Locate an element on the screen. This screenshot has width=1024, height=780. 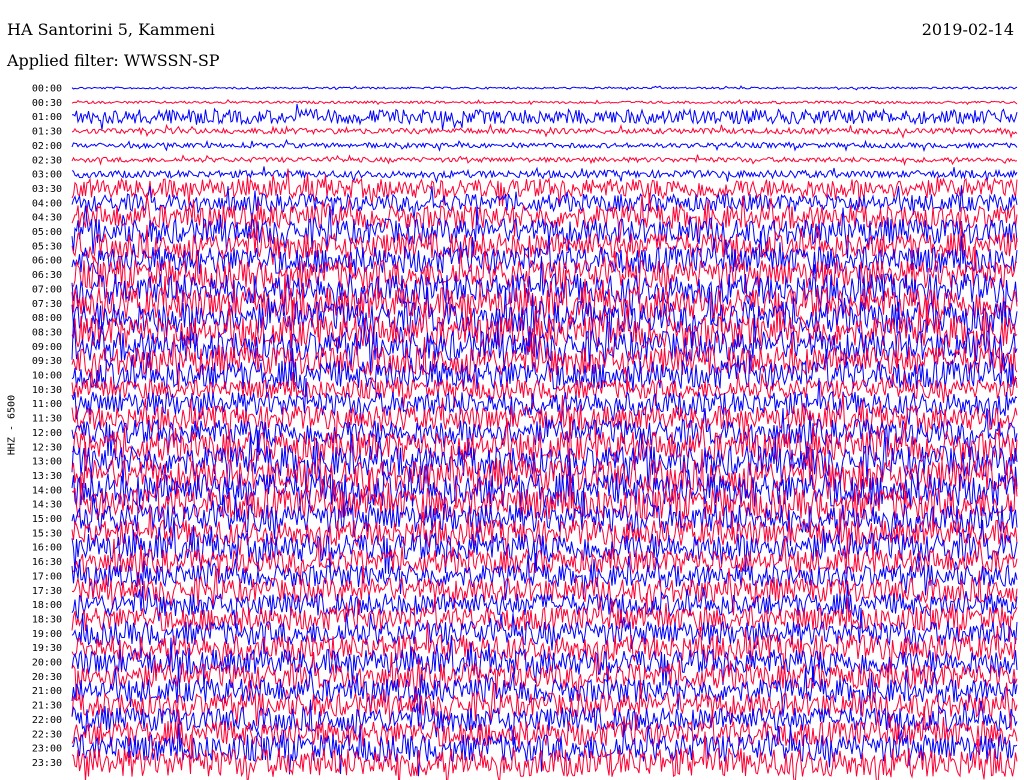
time-label-0230: 02:30 is located at coordinates (47, 160).